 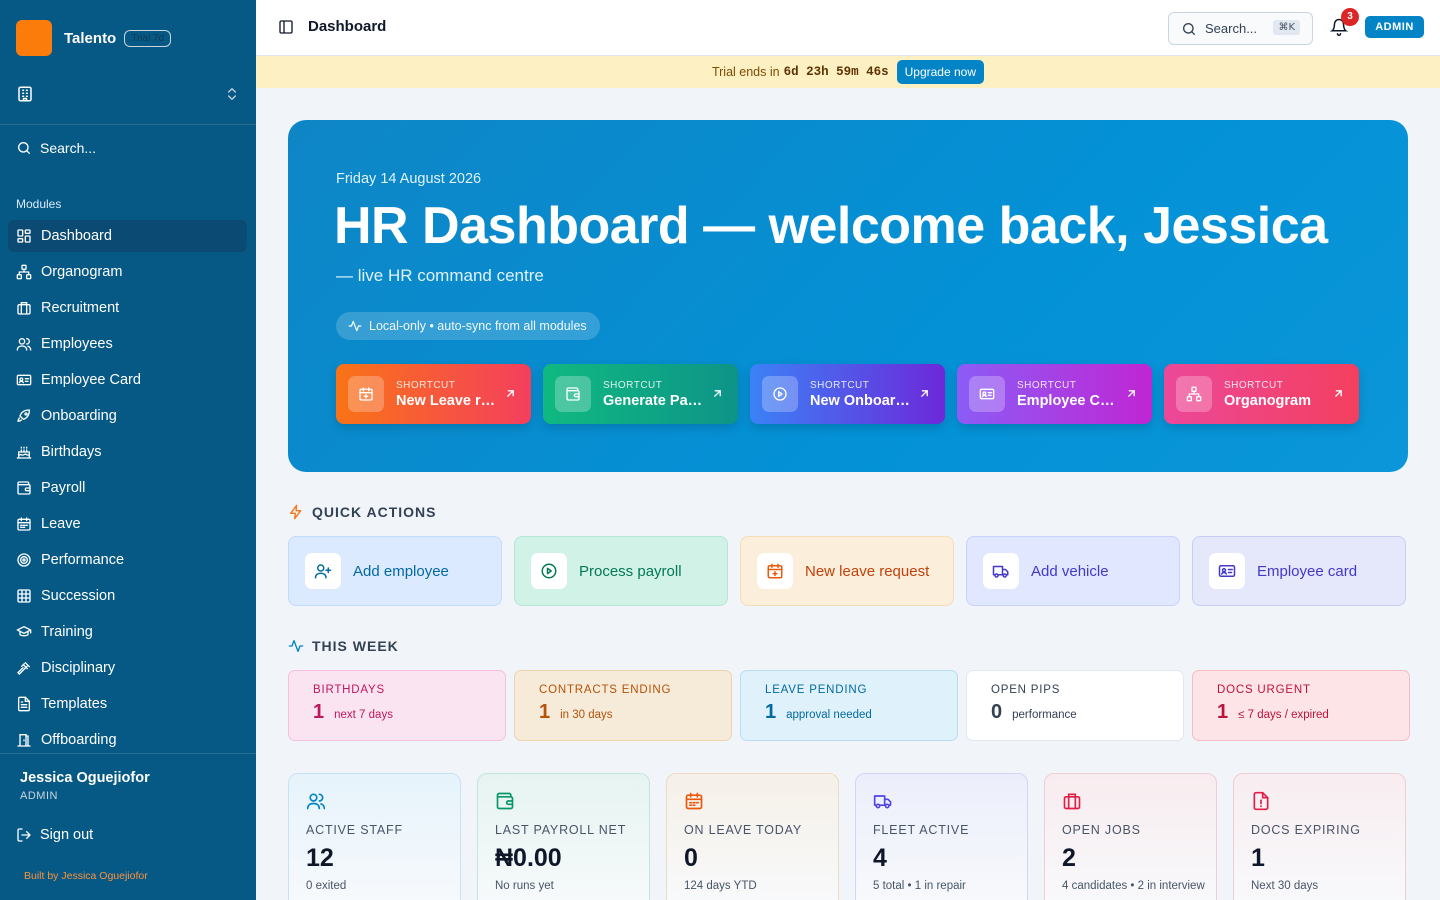 I want to click on week-card-note: performance, so click(x=1044, y=715).